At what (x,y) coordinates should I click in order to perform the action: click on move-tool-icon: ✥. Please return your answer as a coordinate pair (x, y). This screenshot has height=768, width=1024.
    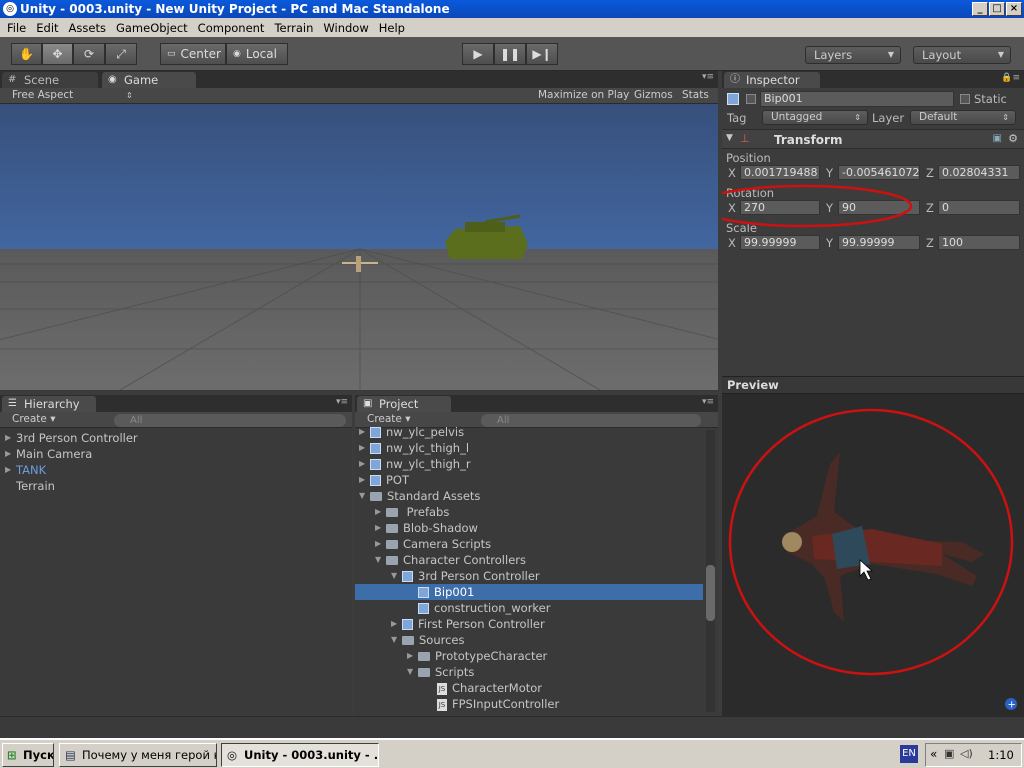
    Looking at the image, I should click on (57, 54).